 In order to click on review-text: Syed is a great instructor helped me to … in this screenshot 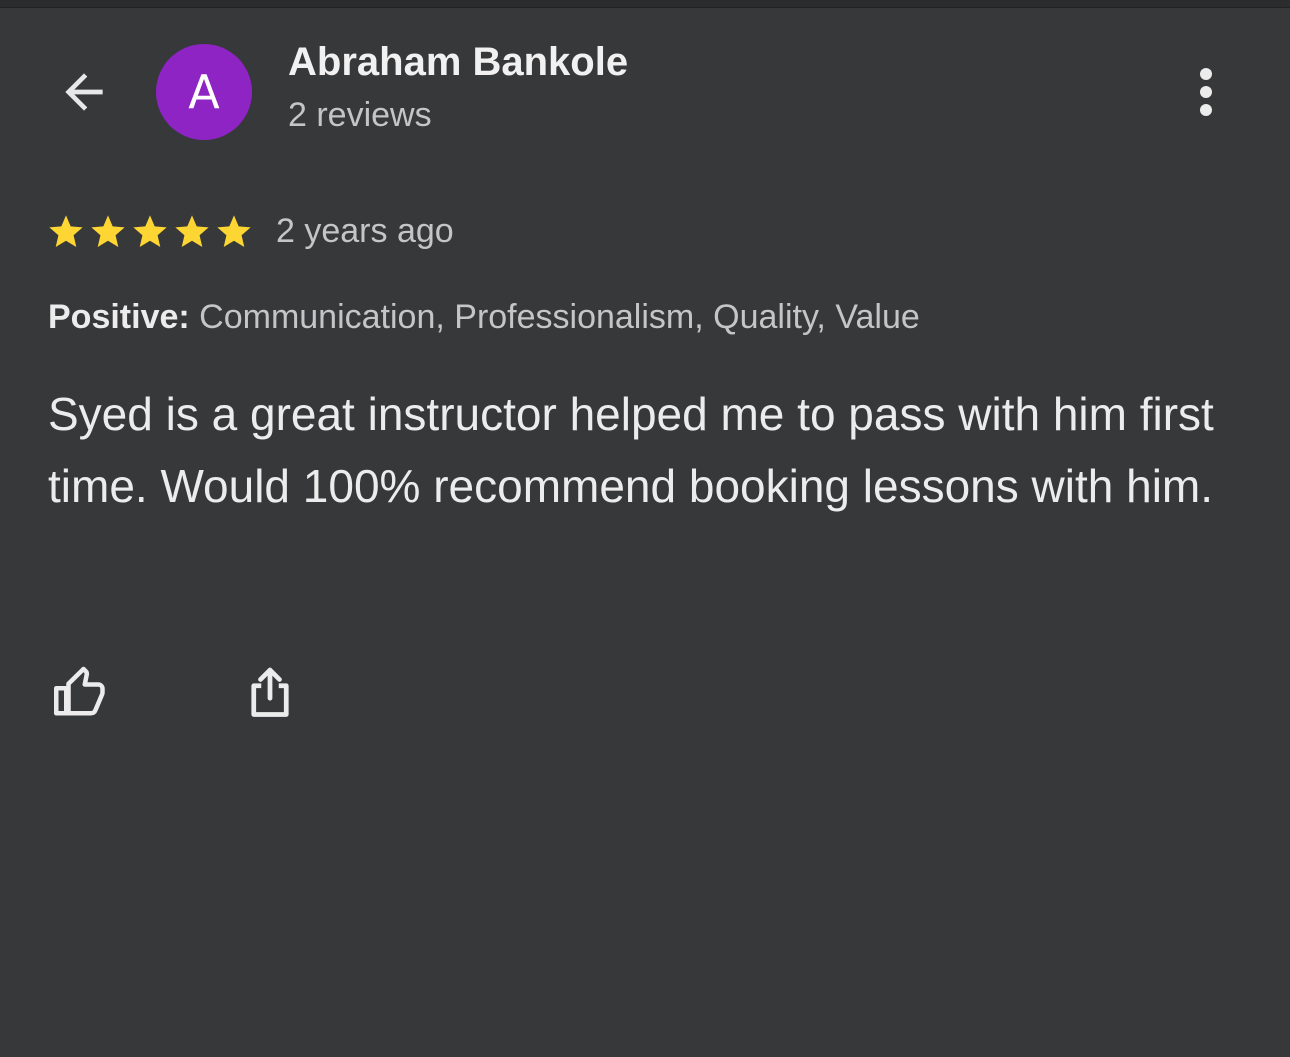, I will do `click(631, 450)`.